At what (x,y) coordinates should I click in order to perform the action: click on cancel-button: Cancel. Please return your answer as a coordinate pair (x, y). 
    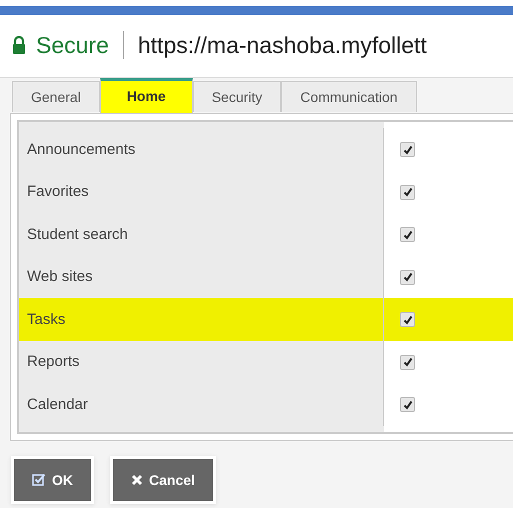
    Looking at the image, I should click on (163, 479).